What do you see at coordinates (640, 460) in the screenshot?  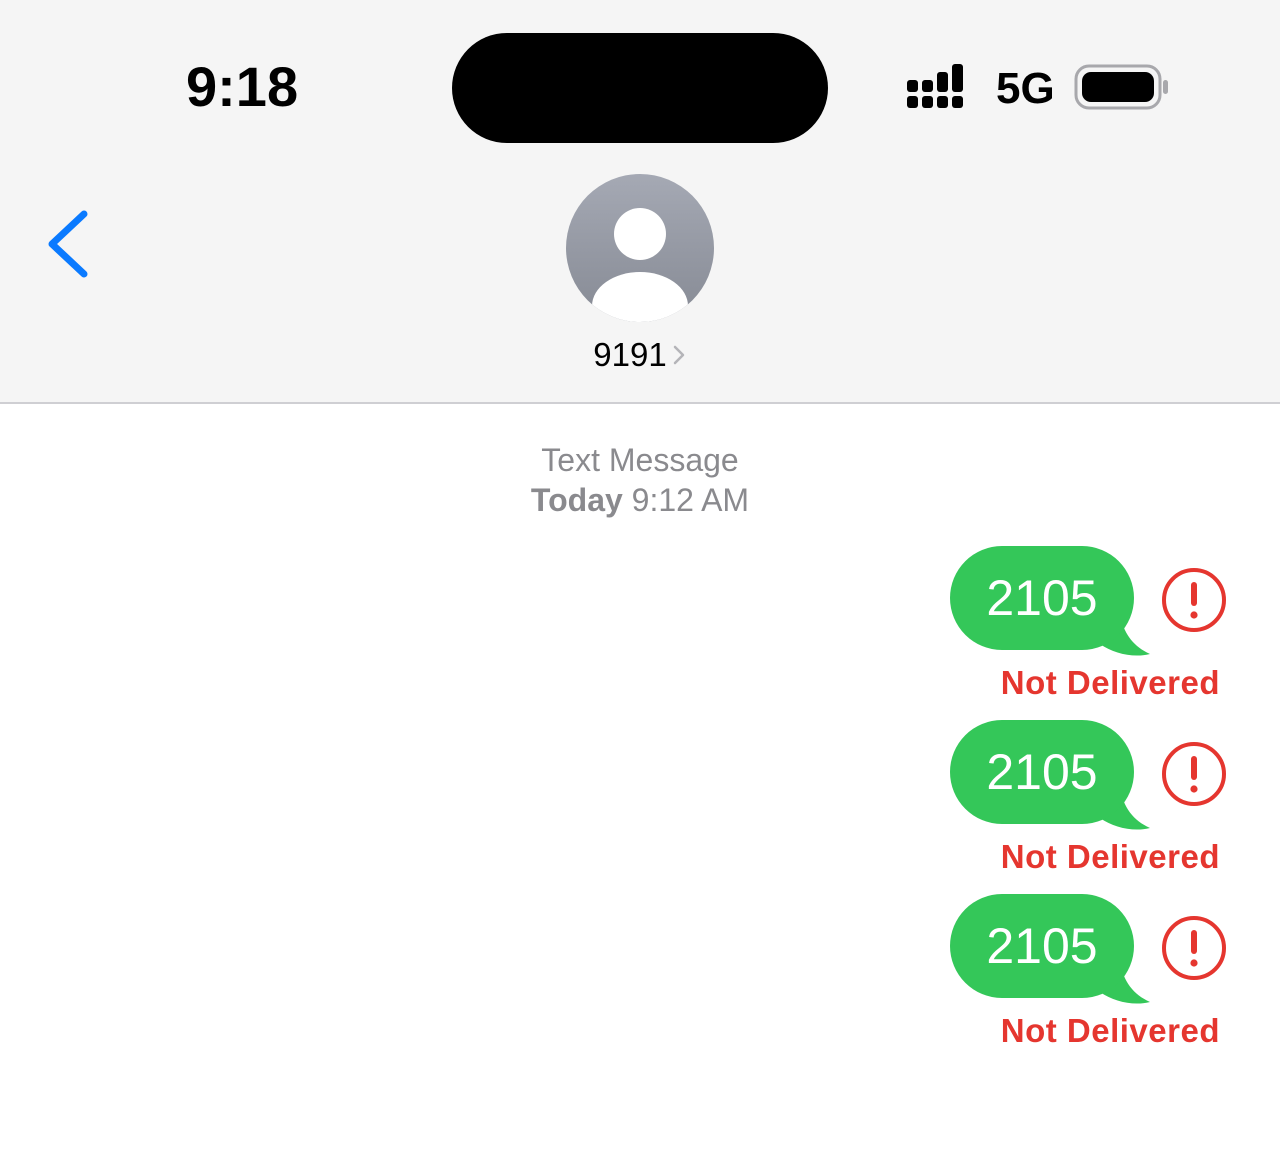 I see `service-label: Text Message` at bounding box center [640, 460].